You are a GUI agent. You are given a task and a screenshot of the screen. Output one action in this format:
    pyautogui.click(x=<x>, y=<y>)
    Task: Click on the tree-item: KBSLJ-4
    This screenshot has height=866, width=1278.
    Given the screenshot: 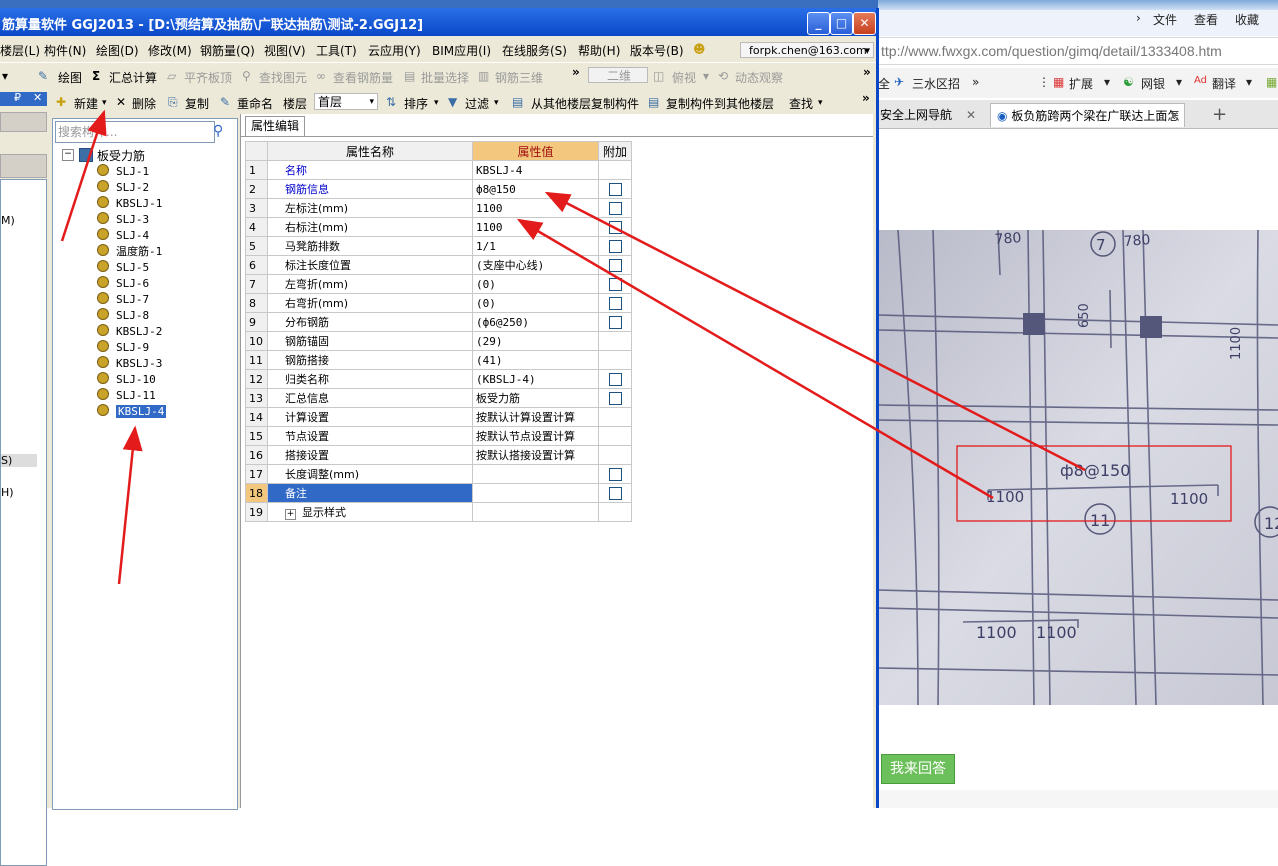 What is the action you would take?
    pyautogui.click(x=132, y=412)
    